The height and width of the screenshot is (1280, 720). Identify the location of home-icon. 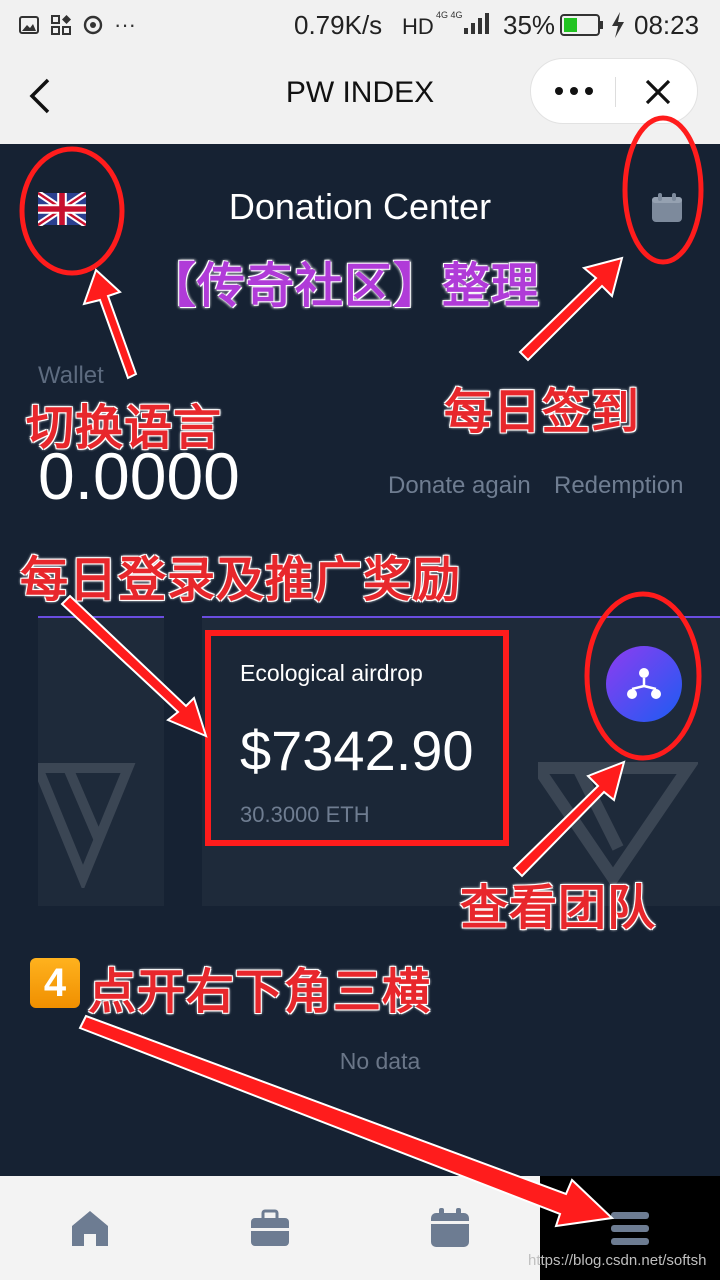
(90, 1228).